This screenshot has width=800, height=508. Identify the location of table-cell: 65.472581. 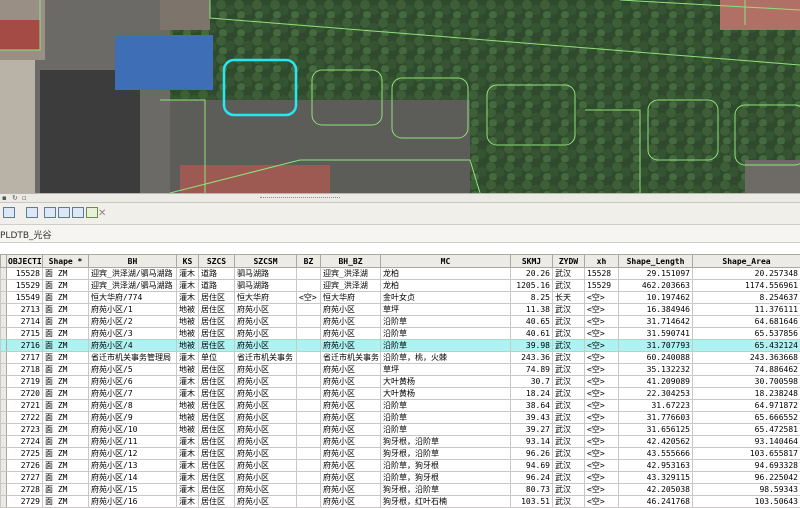
(746, 430).